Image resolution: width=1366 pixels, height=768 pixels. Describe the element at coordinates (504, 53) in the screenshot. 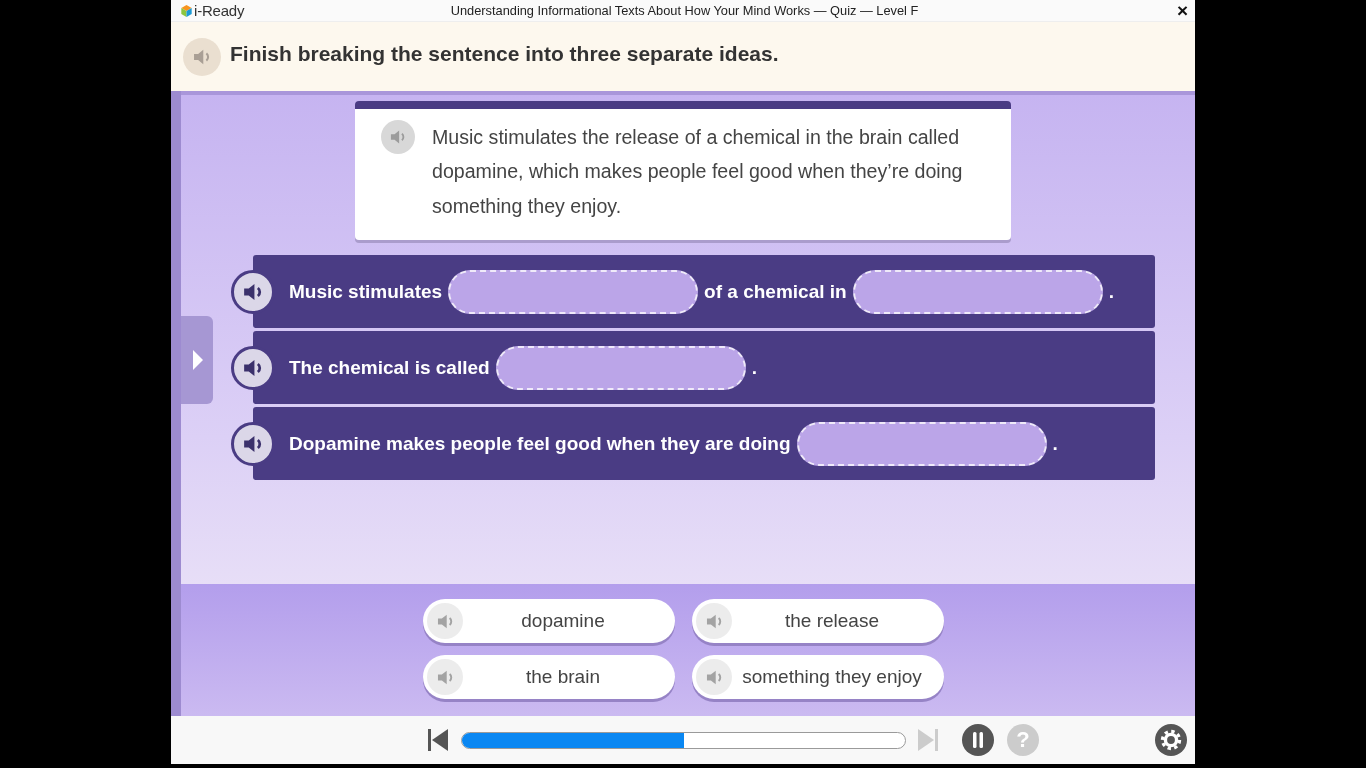

I see `instruction-text: Finish breaking the sentence into three separate ideas.` at that location.